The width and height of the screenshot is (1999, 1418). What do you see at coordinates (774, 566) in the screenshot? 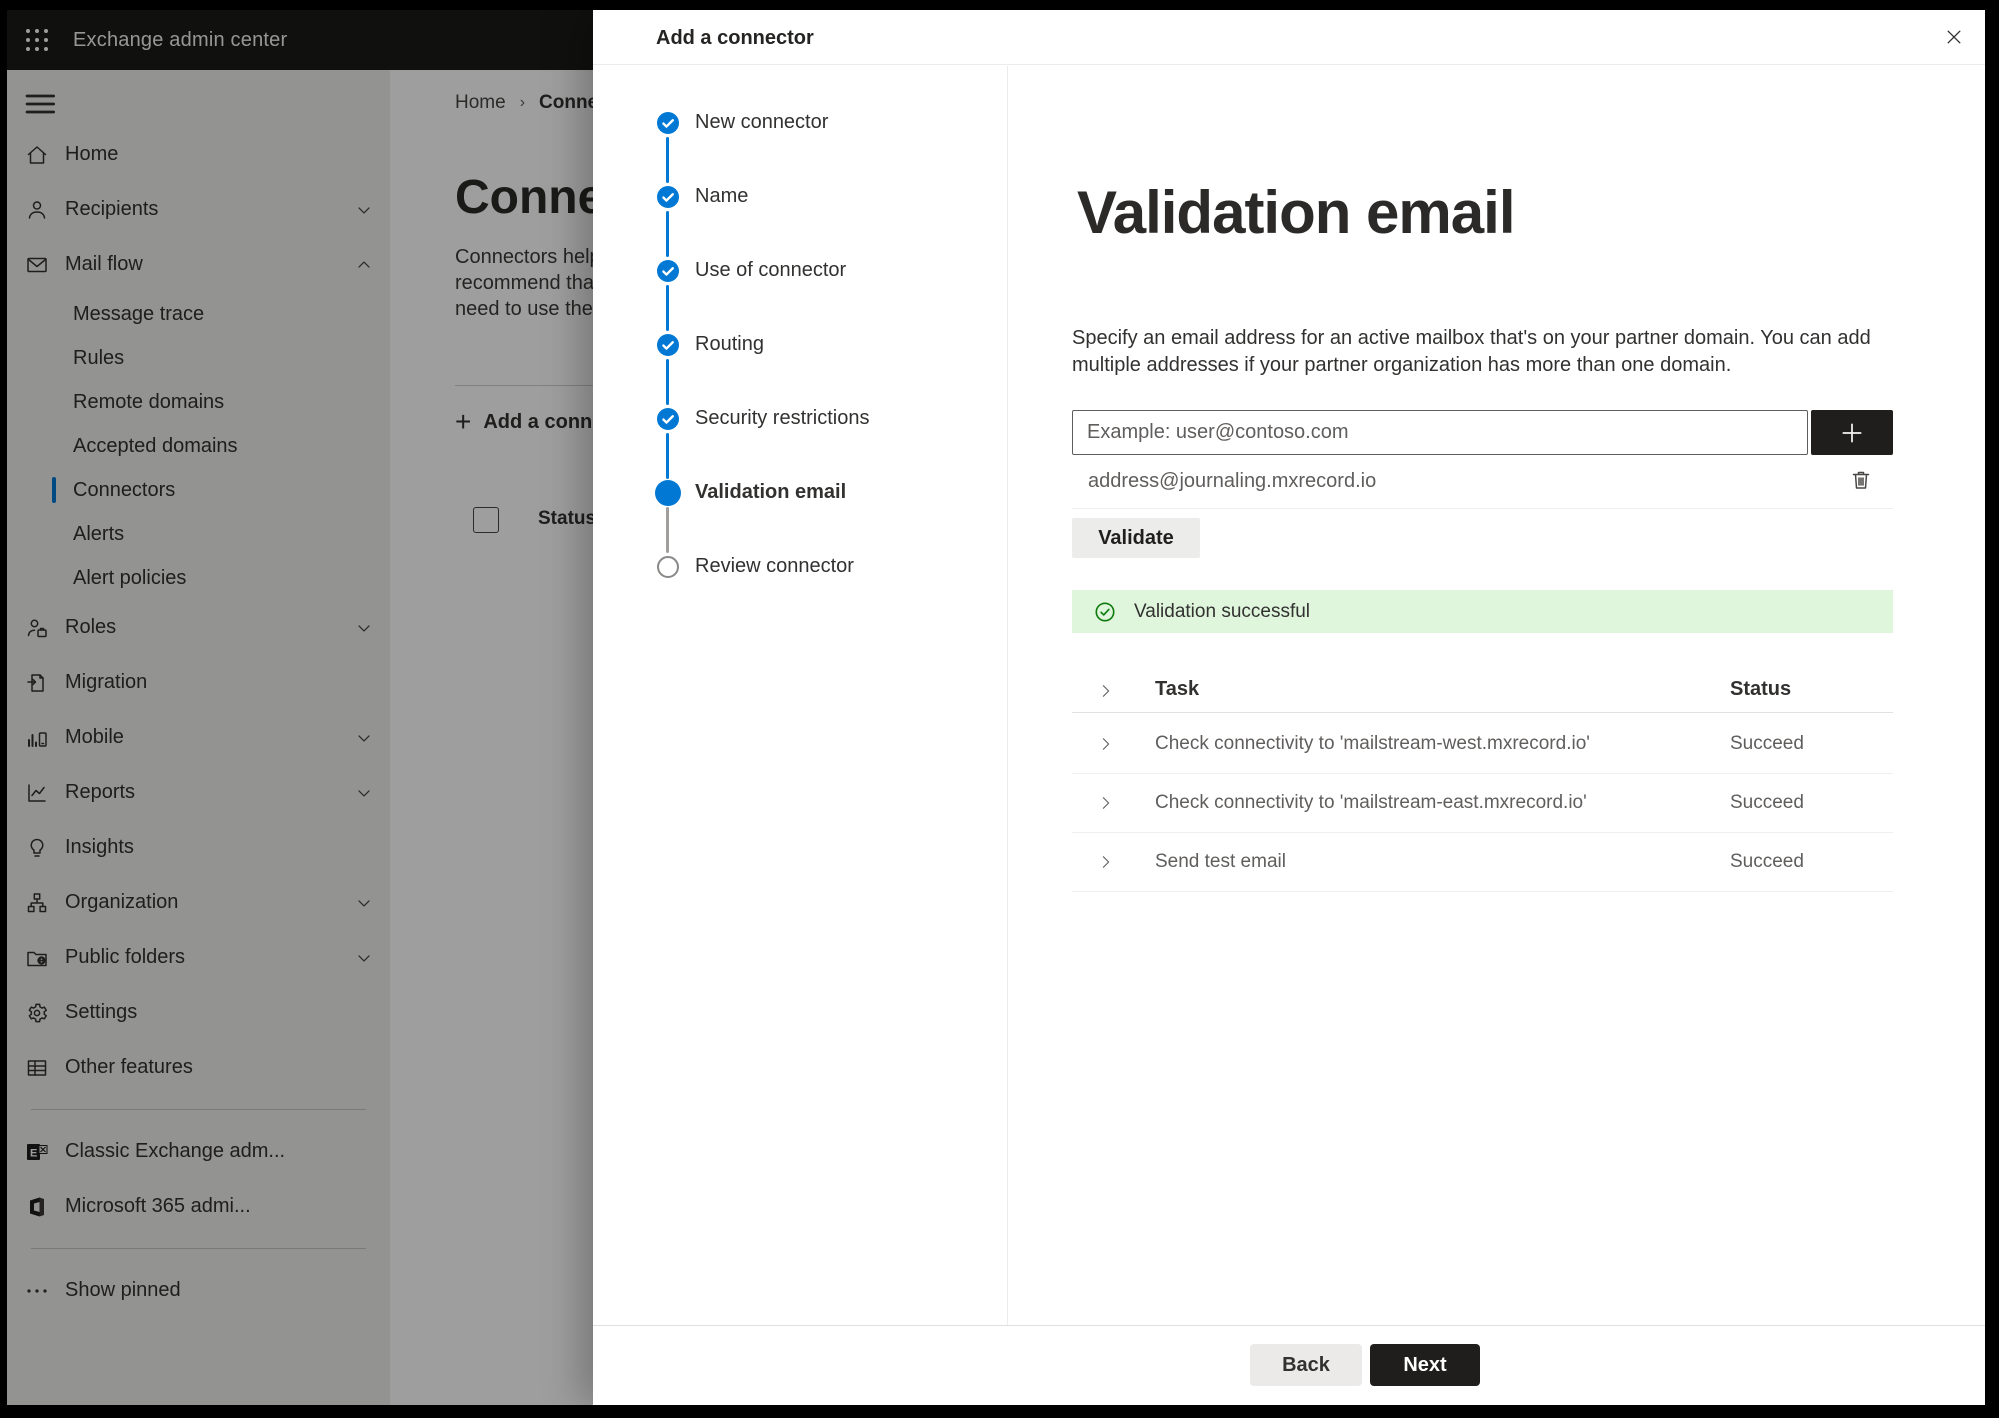
I see `step-label: Review connector` at bounding box center [774, 566].